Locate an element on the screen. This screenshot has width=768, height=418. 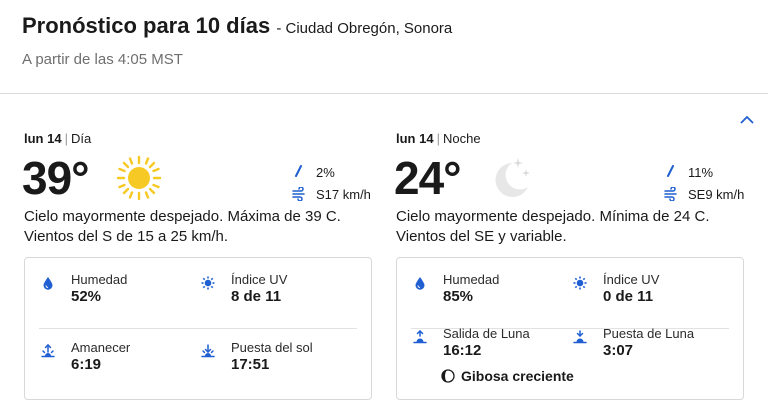
quick-stats: 2% S17 km/h is located at coordinates (331, 183).